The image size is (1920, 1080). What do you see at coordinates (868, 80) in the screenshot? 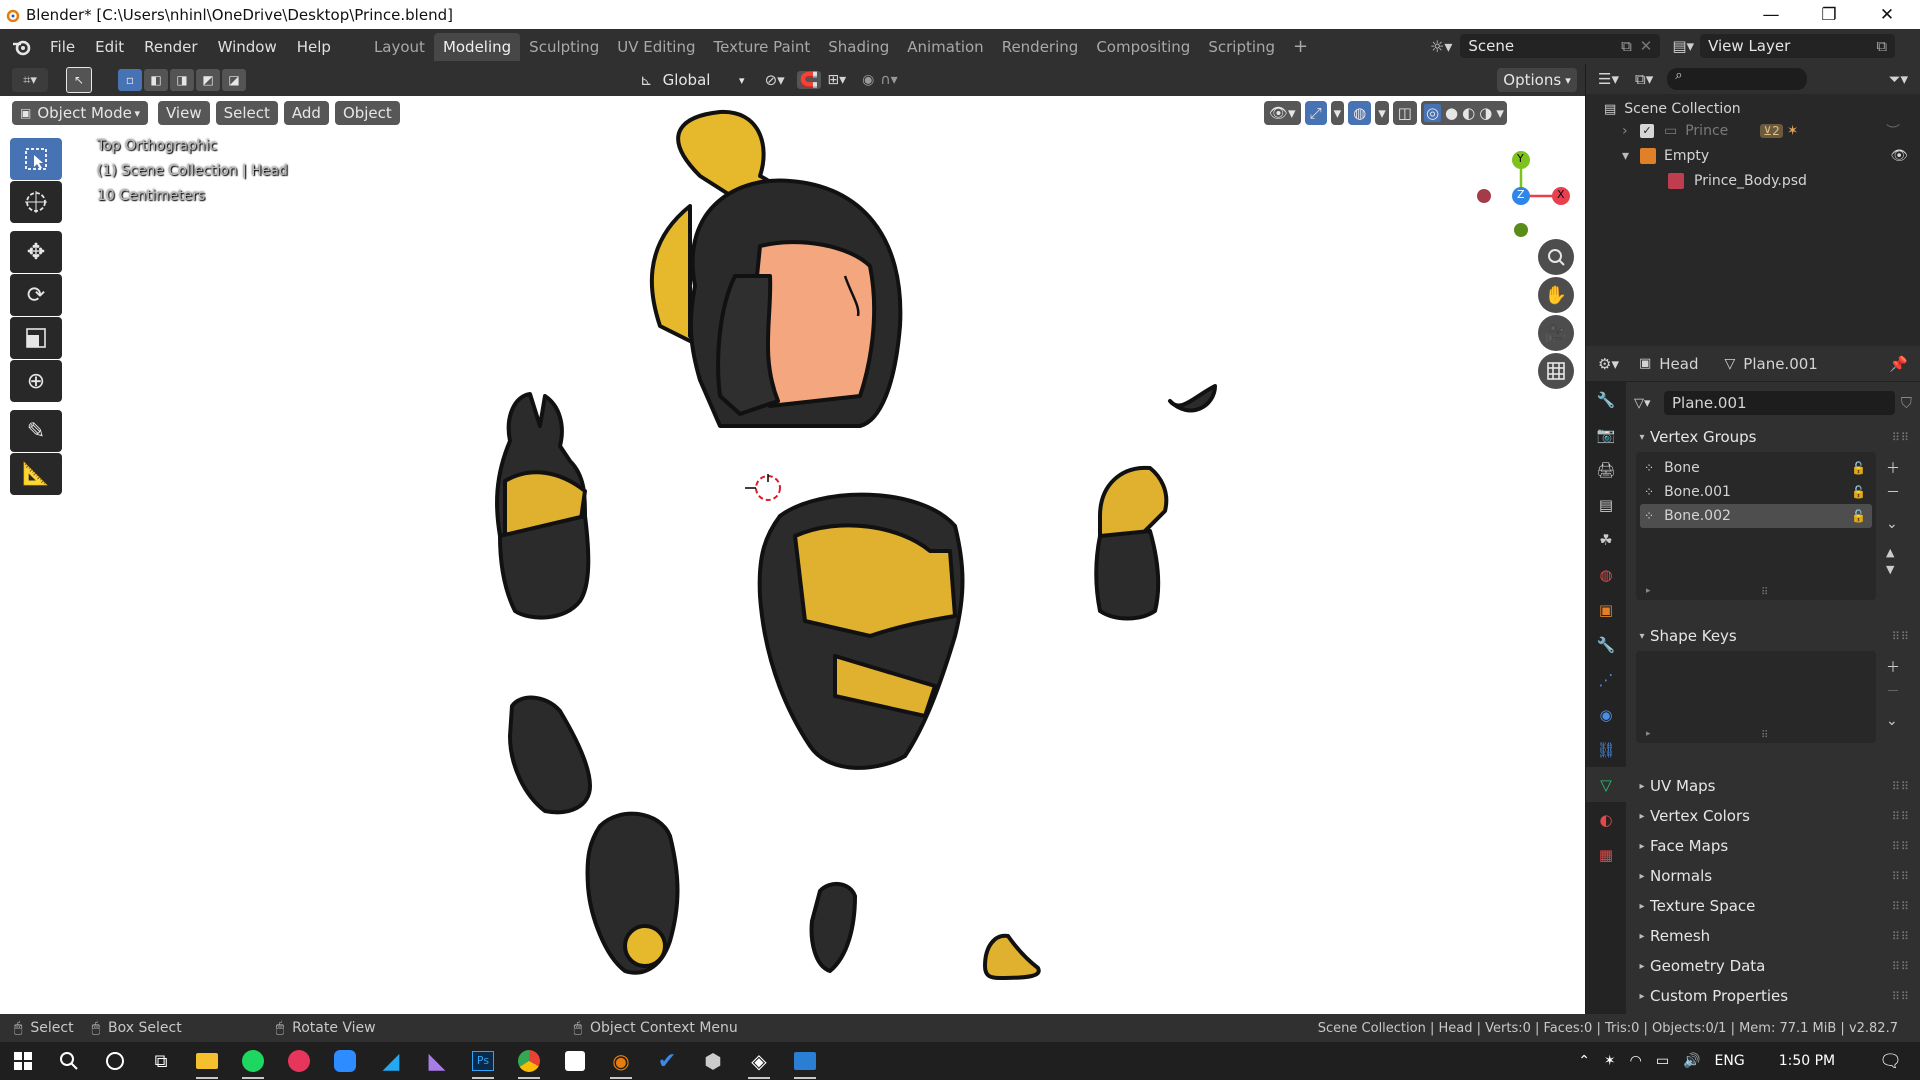
I see `proportional-edit-icon: ◉` at bounding box center [868, 80].